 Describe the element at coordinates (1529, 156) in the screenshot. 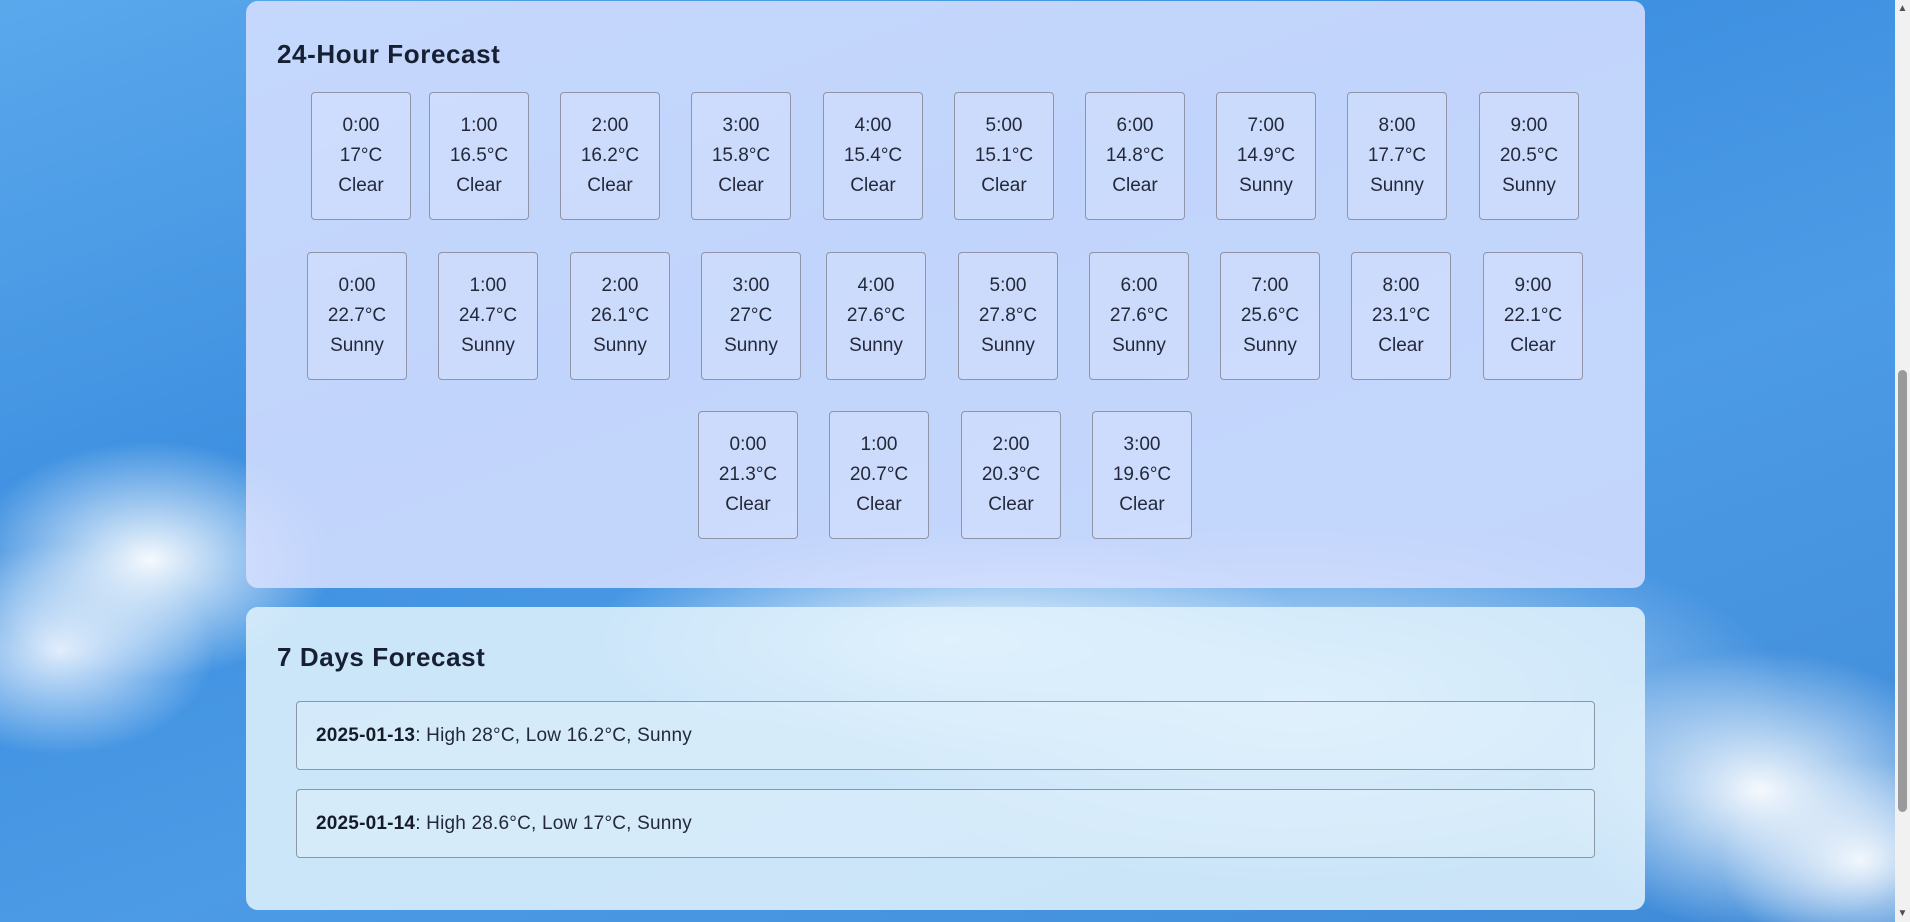

I see `hourly-forecast-item: 9:00 20.5°C Sunny` at that location.